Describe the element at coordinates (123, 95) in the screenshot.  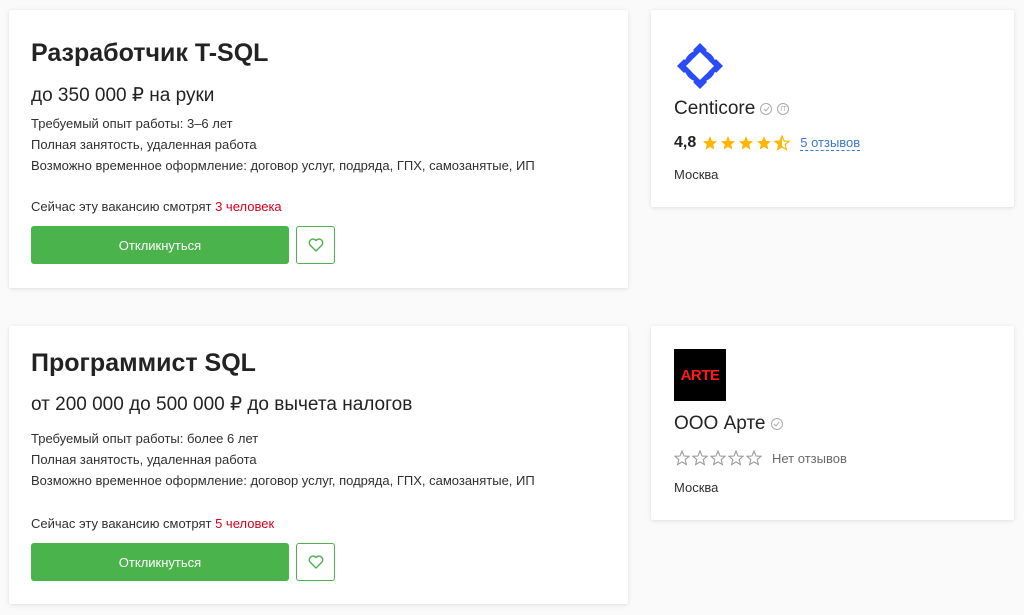
I see `vacancy-salary: до 350 000 ₽ на руки` at that location.